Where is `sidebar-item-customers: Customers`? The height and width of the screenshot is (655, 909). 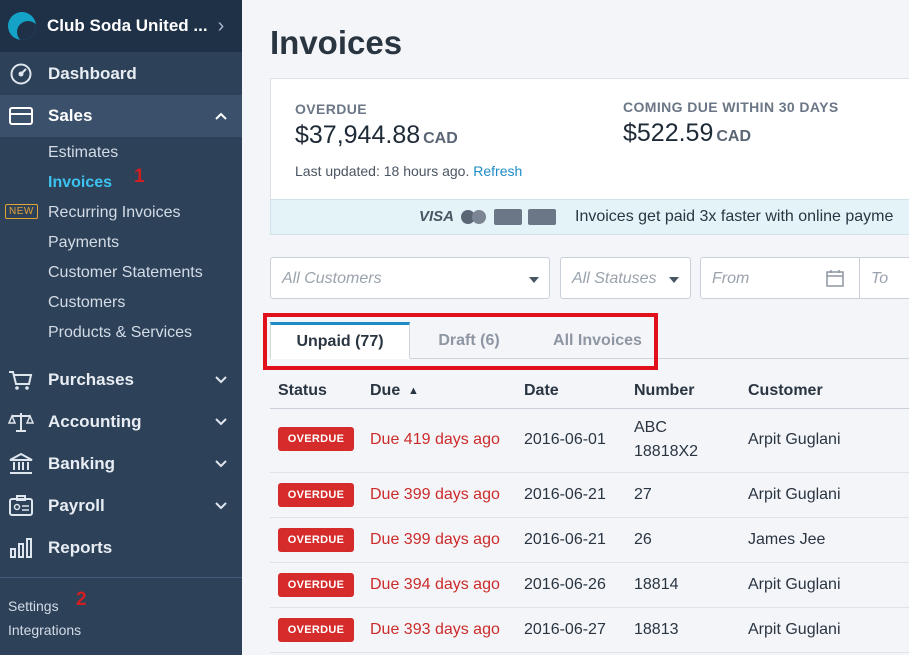 sidebar-item-customers: Customers is located at coordinates (86, 303).